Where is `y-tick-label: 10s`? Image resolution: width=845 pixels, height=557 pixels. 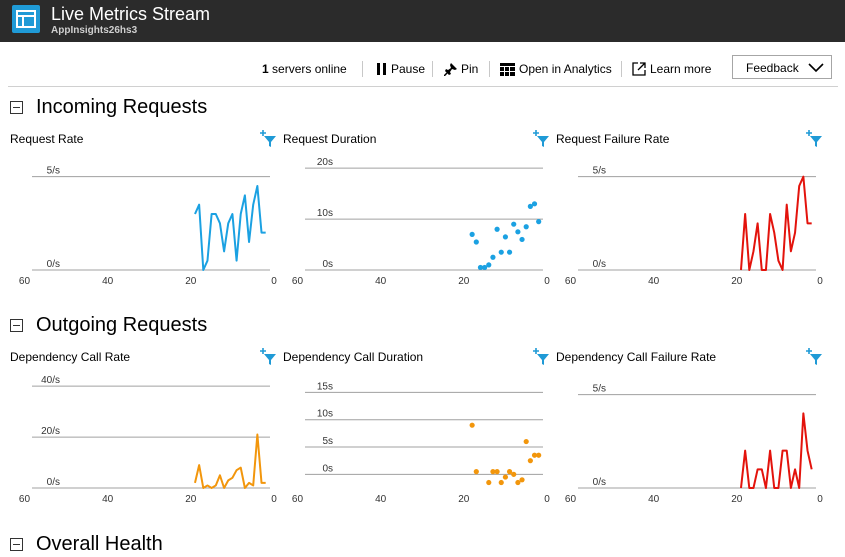 y-tick-label: 10s is located at coordinates (325, 213).